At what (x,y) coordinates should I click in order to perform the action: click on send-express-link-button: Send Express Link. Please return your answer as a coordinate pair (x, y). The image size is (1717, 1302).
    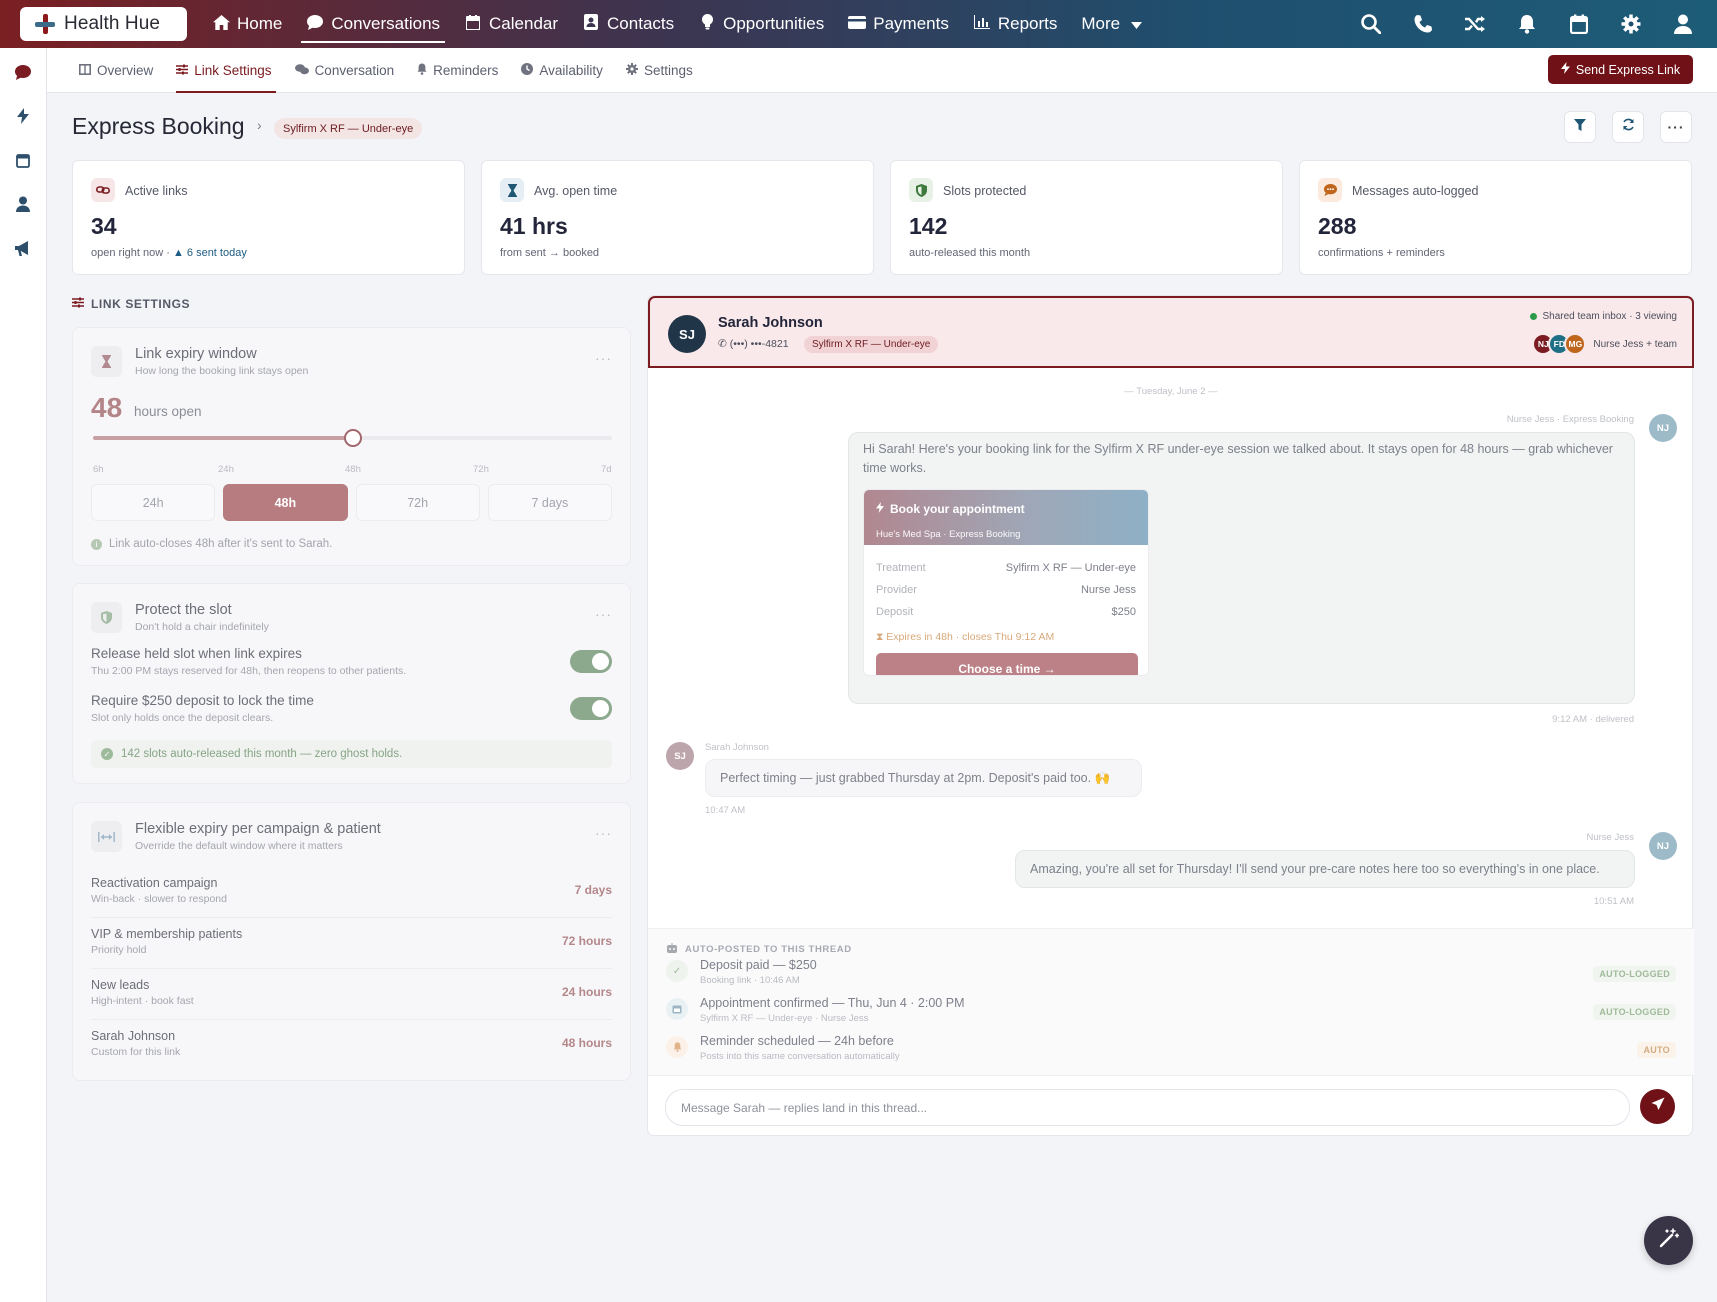
    Looking at the image, I should click on (1620, 69).